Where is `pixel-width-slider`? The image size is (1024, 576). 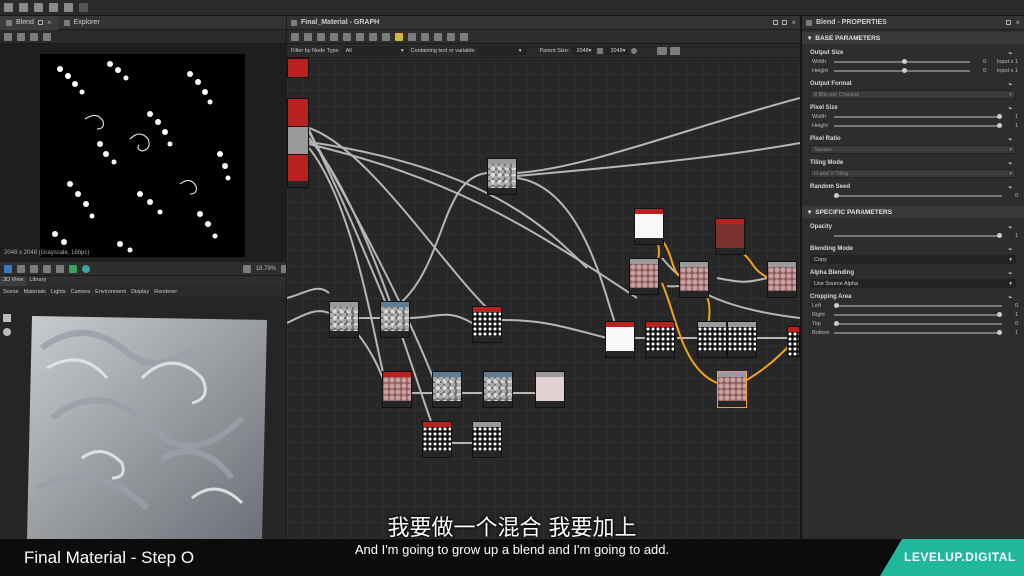 pixel-width-slider is located at coordinates (918, 116).